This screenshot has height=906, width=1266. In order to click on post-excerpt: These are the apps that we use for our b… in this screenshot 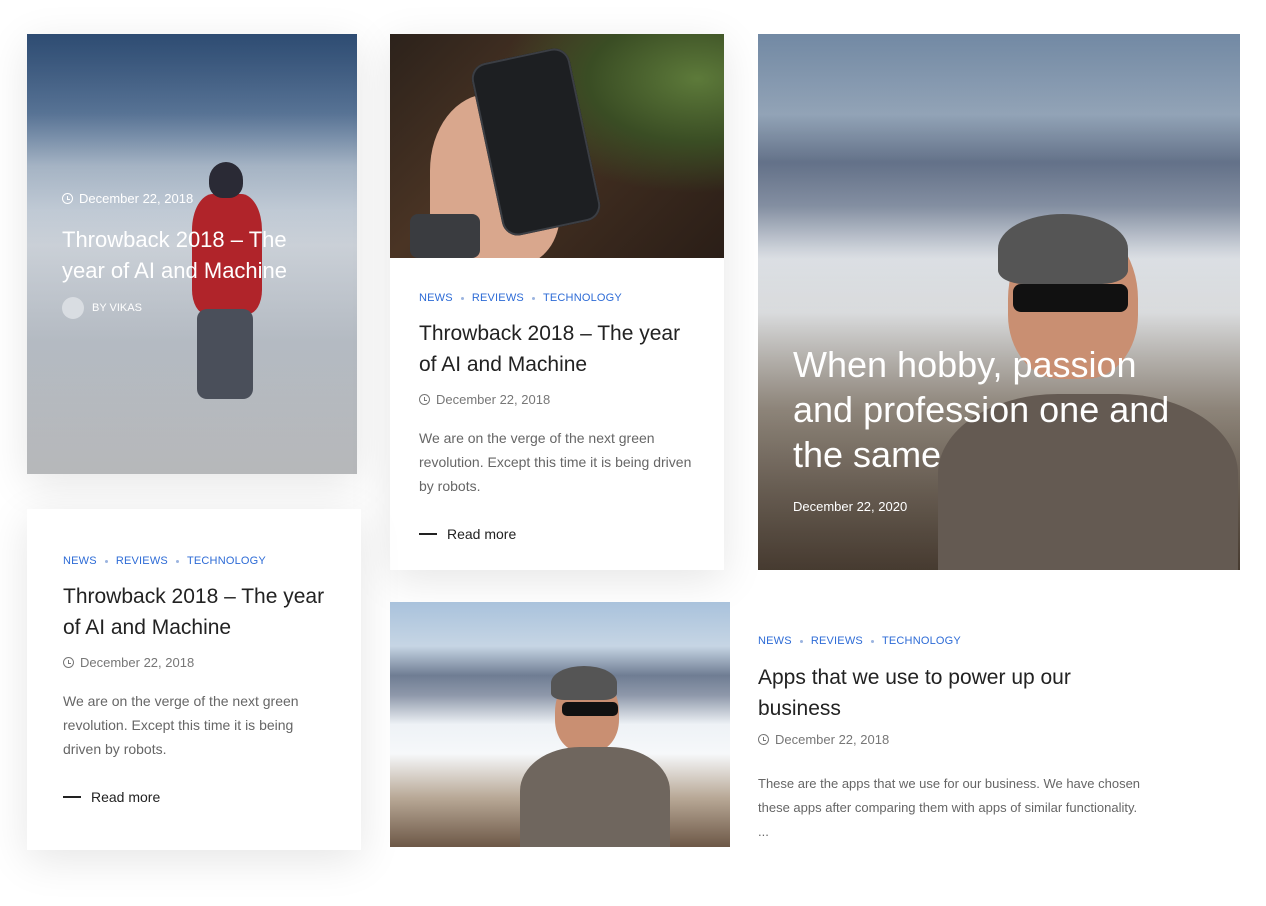, I will do `click(949, 807)`.